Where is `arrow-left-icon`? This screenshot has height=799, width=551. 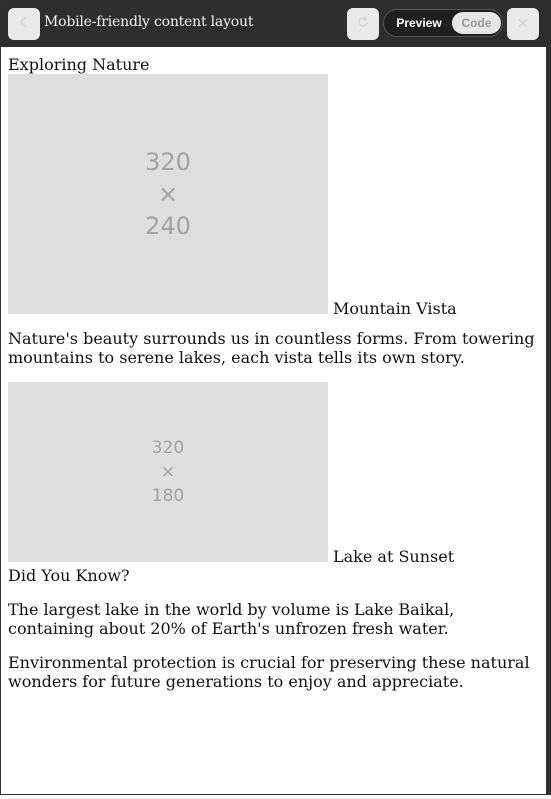
arrow-left-icon is located at coordinates (24, 24).